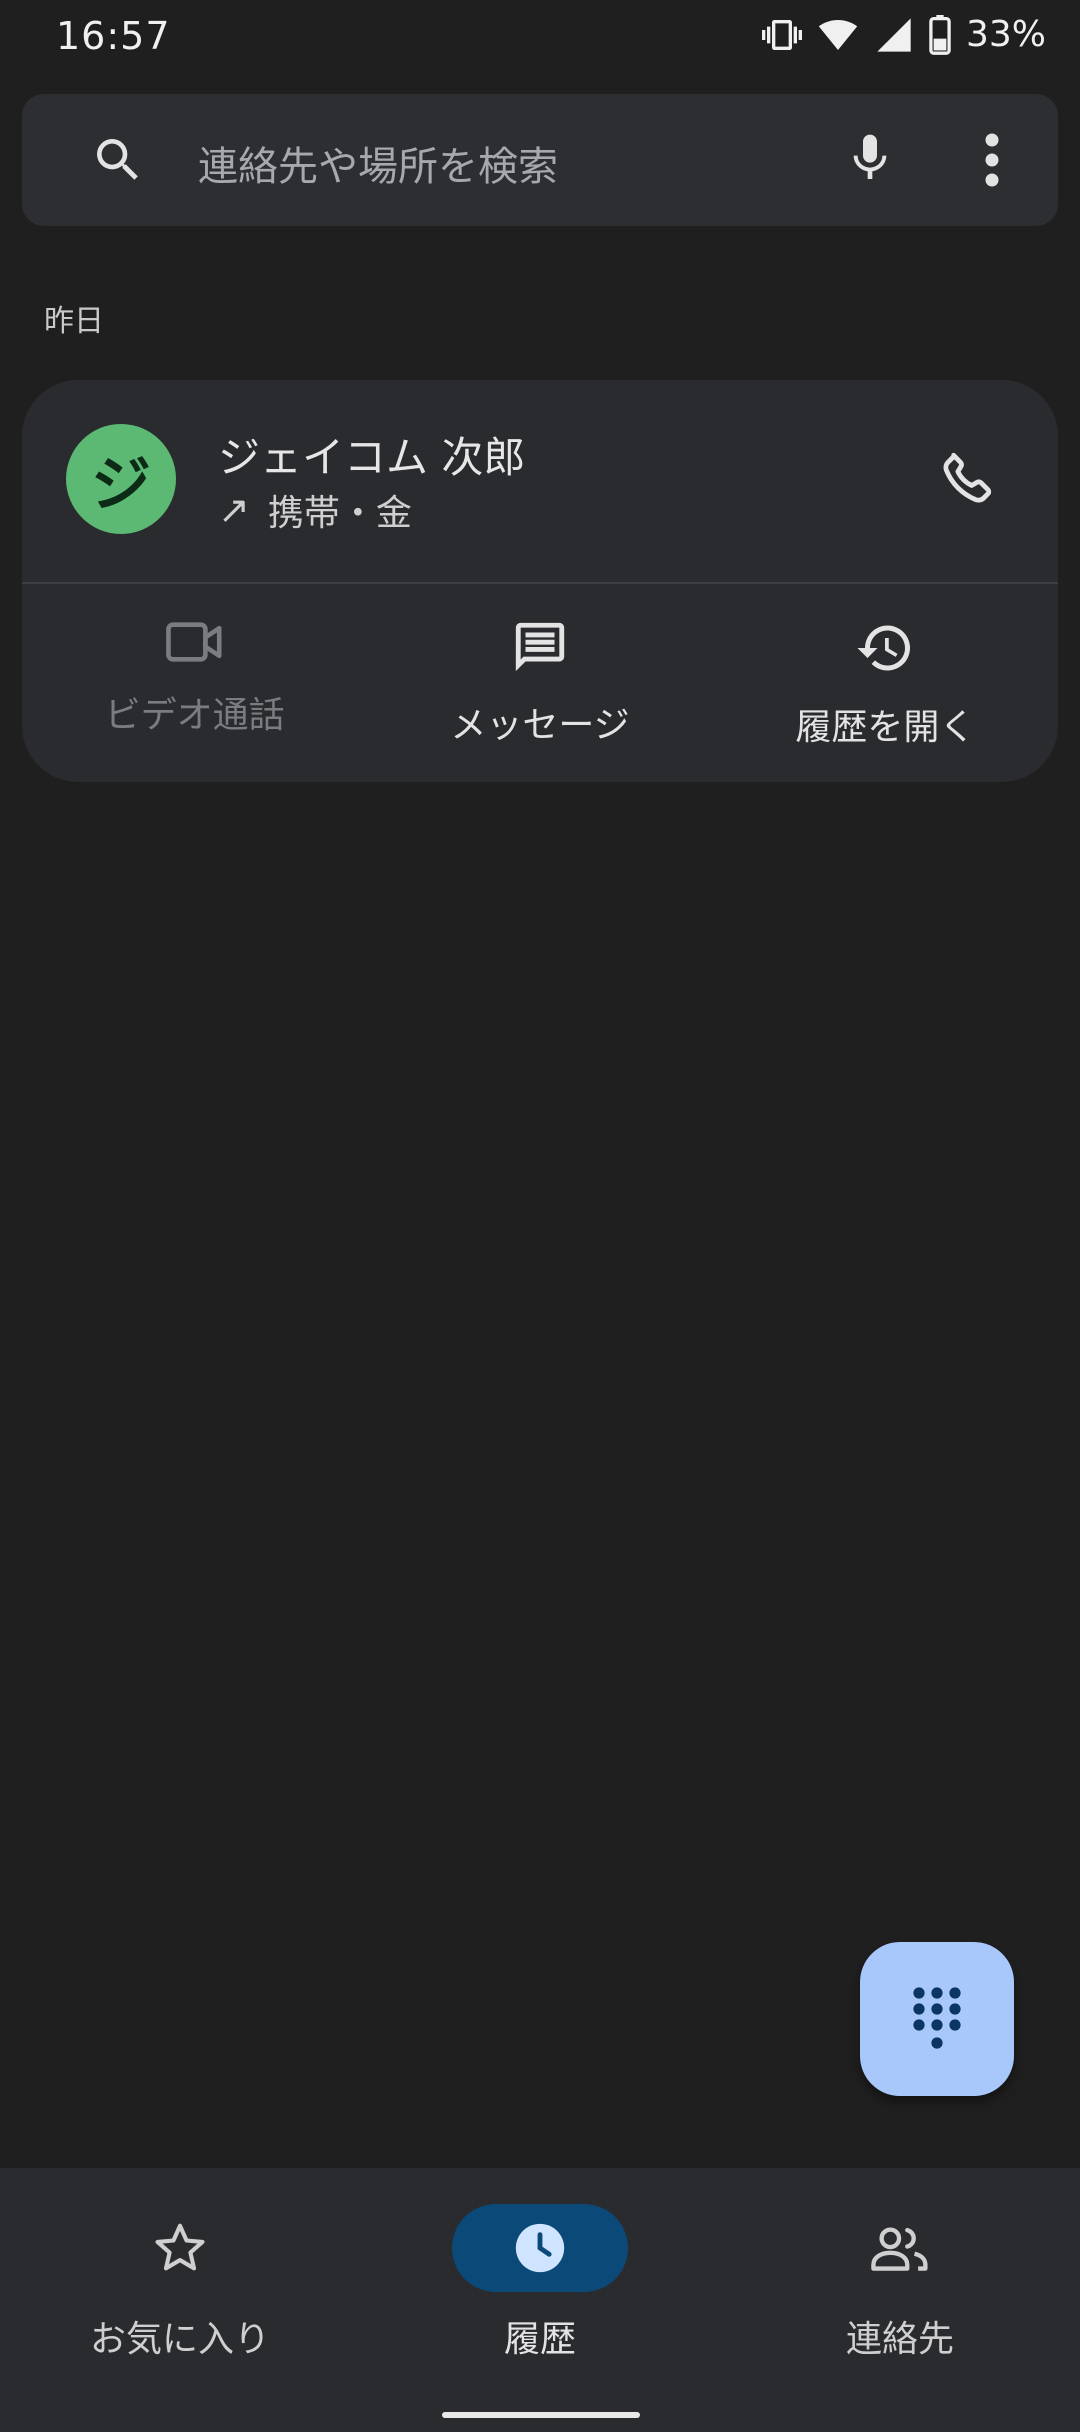  I want to click on avatar: ジ, so click(121, 479).